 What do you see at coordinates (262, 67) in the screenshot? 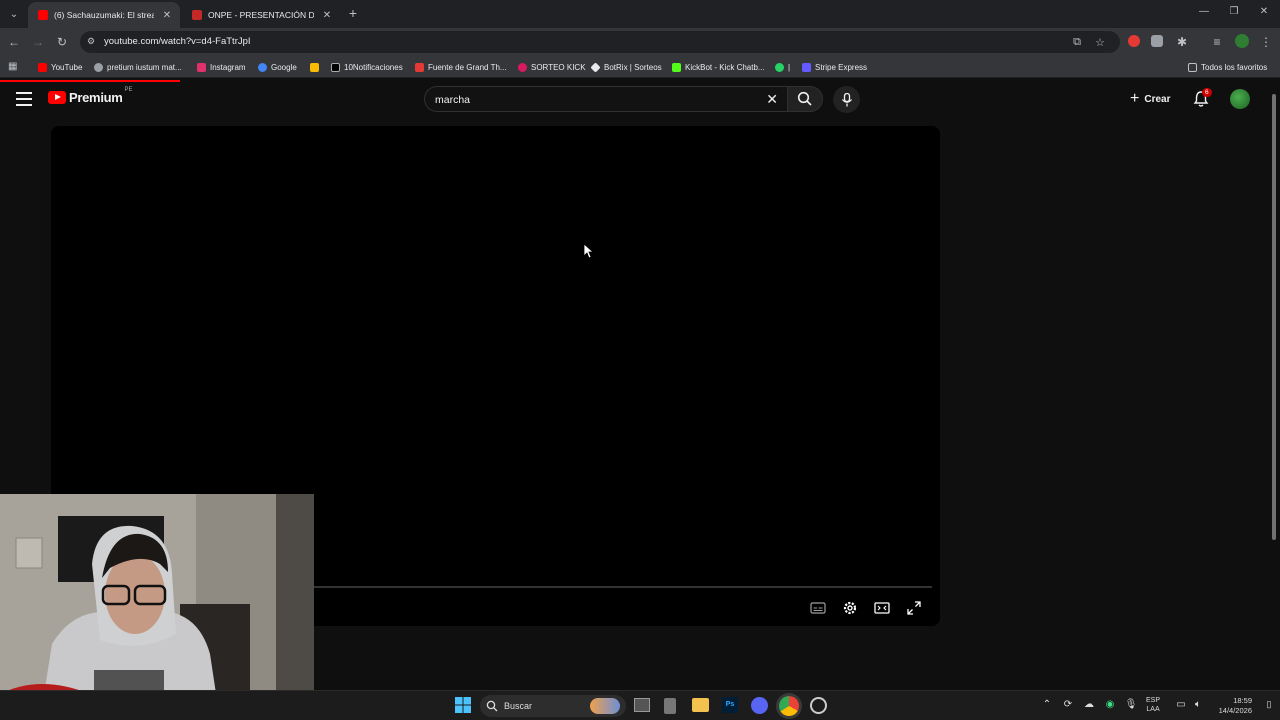
I see `google-icon` at bounding box center [262, 67].